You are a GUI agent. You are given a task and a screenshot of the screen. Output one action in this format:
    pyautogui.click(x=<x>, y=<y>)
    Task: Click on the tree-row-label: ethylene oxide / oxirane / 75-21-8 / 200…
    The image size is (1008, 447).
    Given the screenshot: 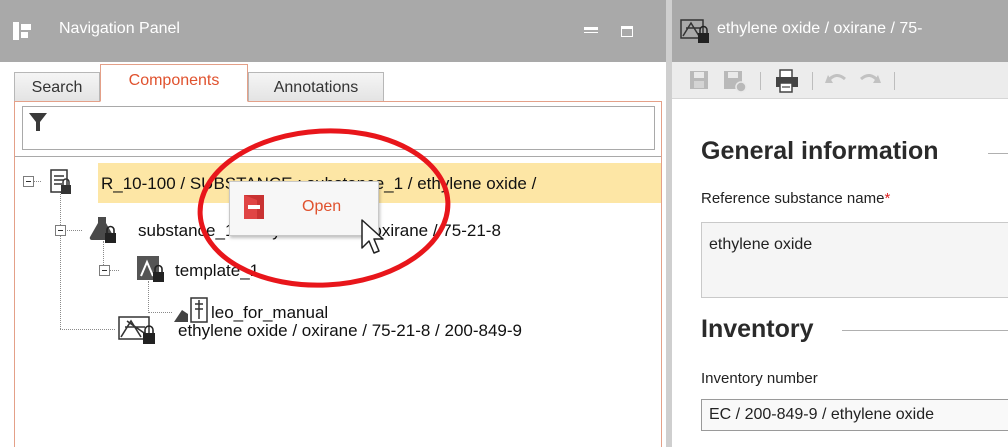 What is the action you would take?
    pyautogui.click(x=350, y=330)
    